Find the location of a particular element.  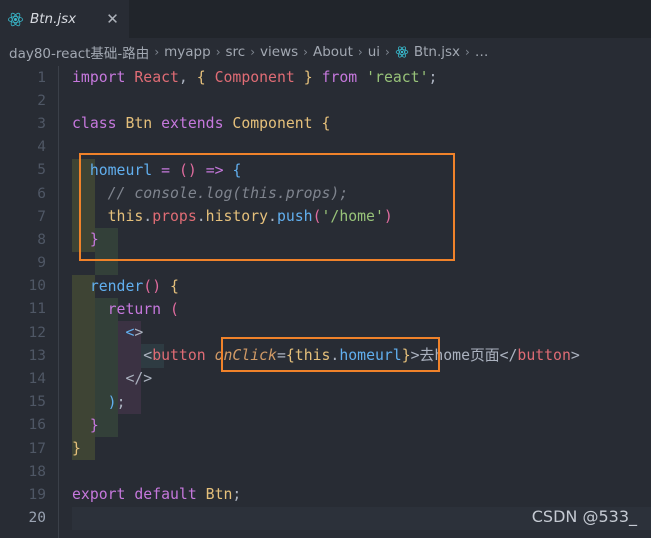

line-number: 15 is located at coordinates (37, 402).